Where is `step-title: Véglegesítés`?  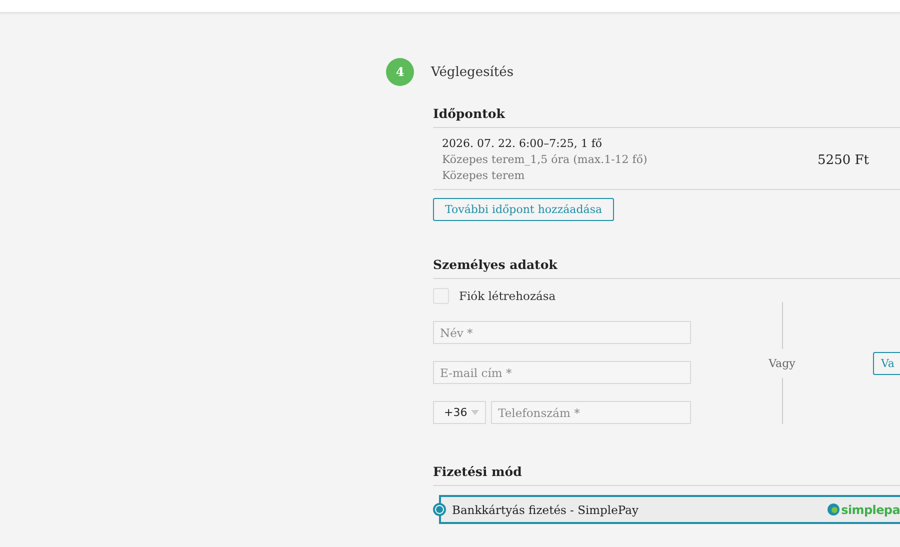
step-title: Véglegesítés is located at coordinates (472, 72).